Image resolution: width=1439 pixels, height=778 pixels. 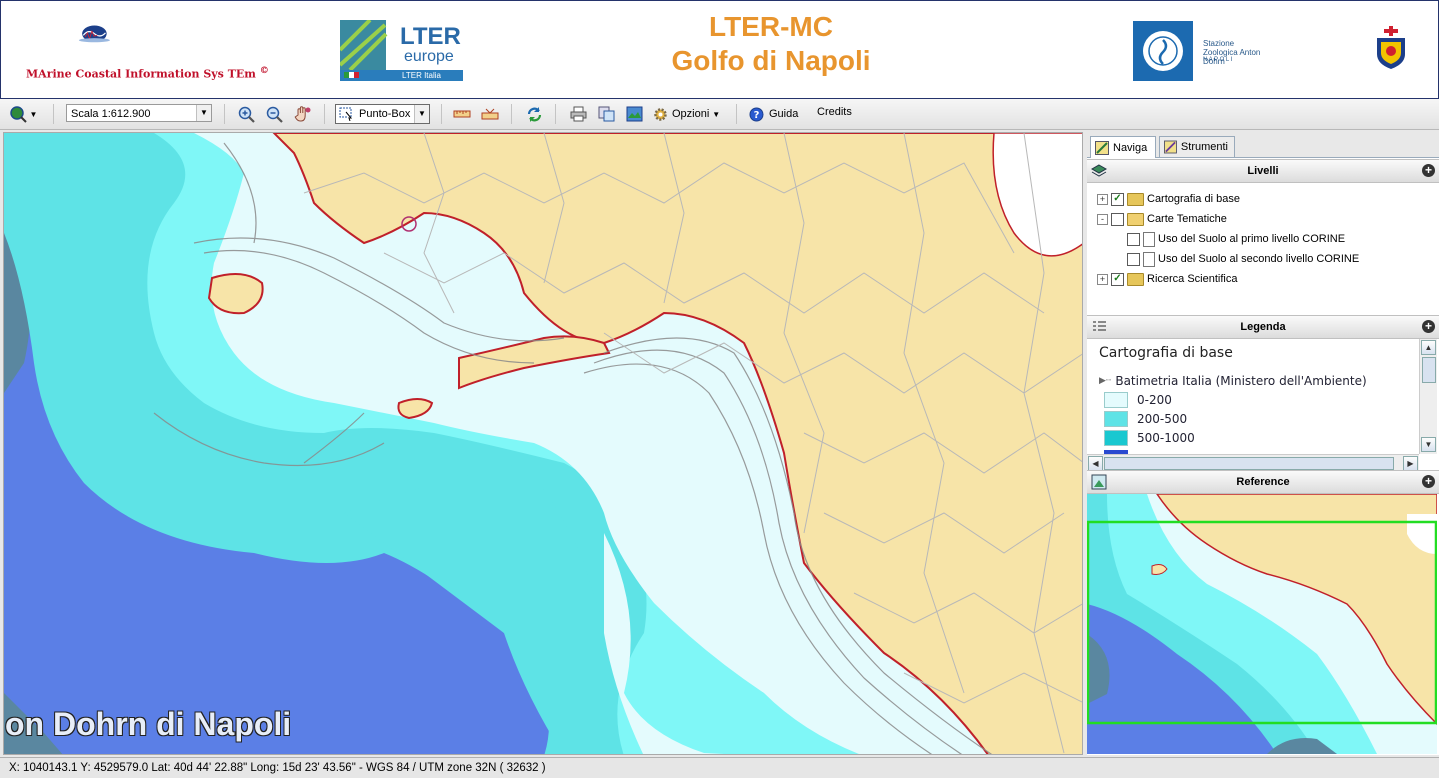 I want to click on area-ruler-icon, so click(x=490, y=114).